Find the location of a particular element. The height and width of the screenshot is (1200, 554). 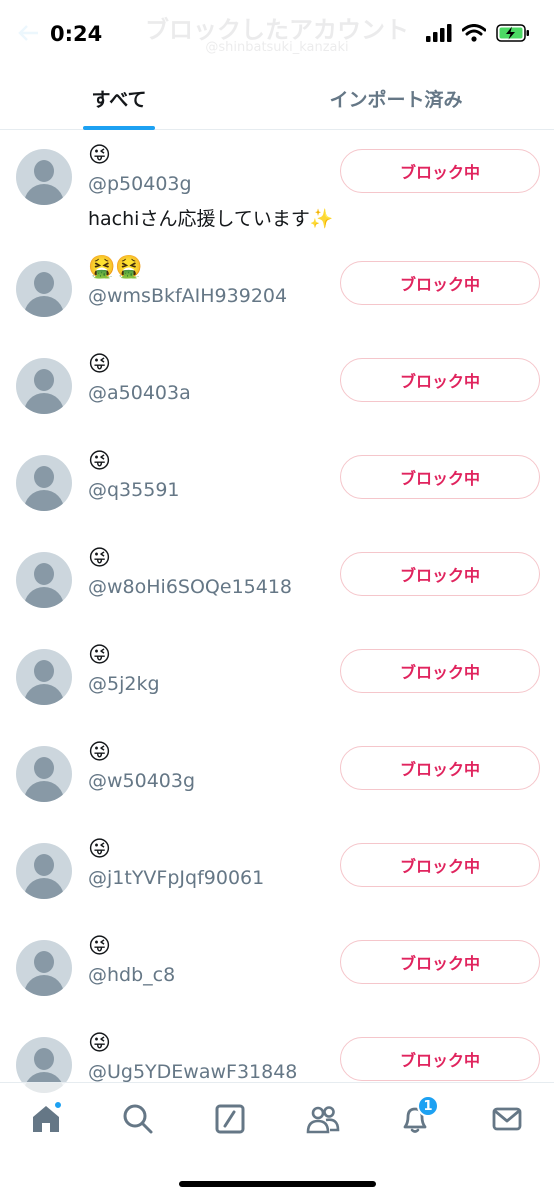

user-handle: @5j2kg is located at coordinates (124, 684).